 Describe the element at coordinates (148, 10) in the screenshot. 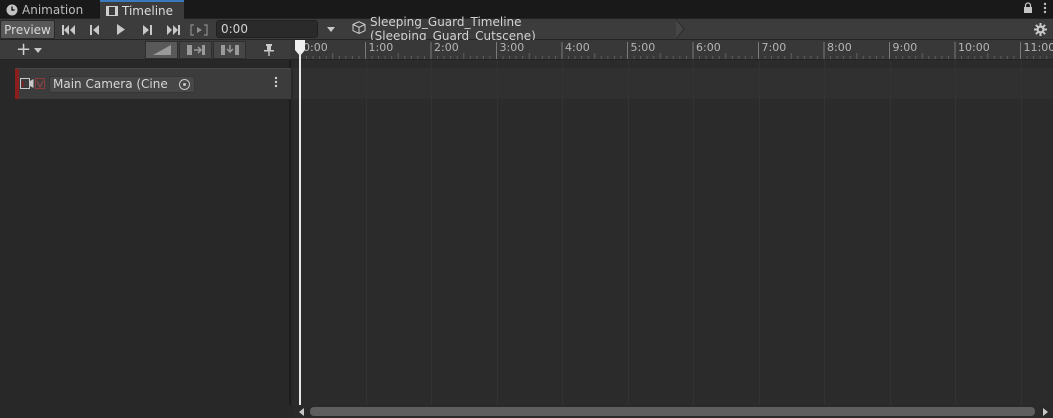

I see `tab-timeline-label: Timeline` at that location.